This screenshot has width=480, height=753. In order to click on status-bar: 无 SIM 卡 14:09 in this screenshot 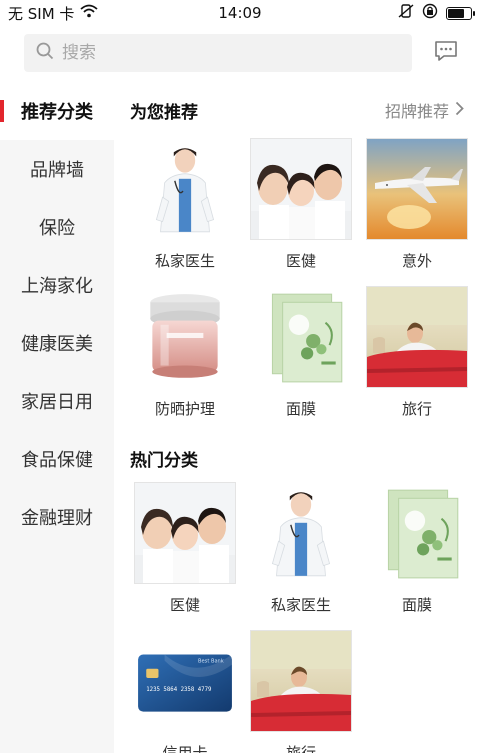, I will do `click(240, 13)`.